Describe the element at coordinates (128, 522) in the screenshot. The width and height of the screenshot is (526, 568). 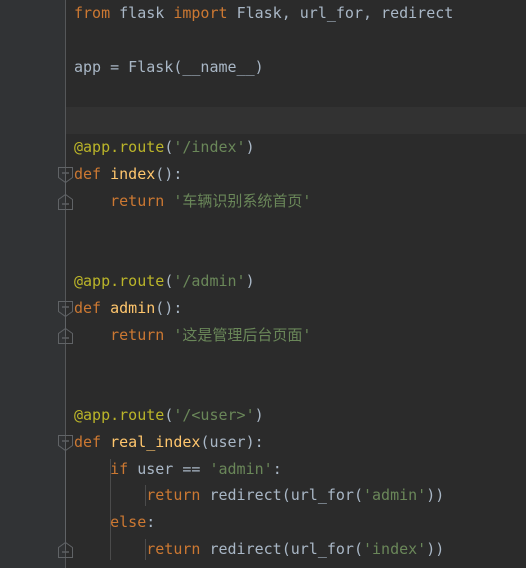
I see `token-kw: else` at that location.